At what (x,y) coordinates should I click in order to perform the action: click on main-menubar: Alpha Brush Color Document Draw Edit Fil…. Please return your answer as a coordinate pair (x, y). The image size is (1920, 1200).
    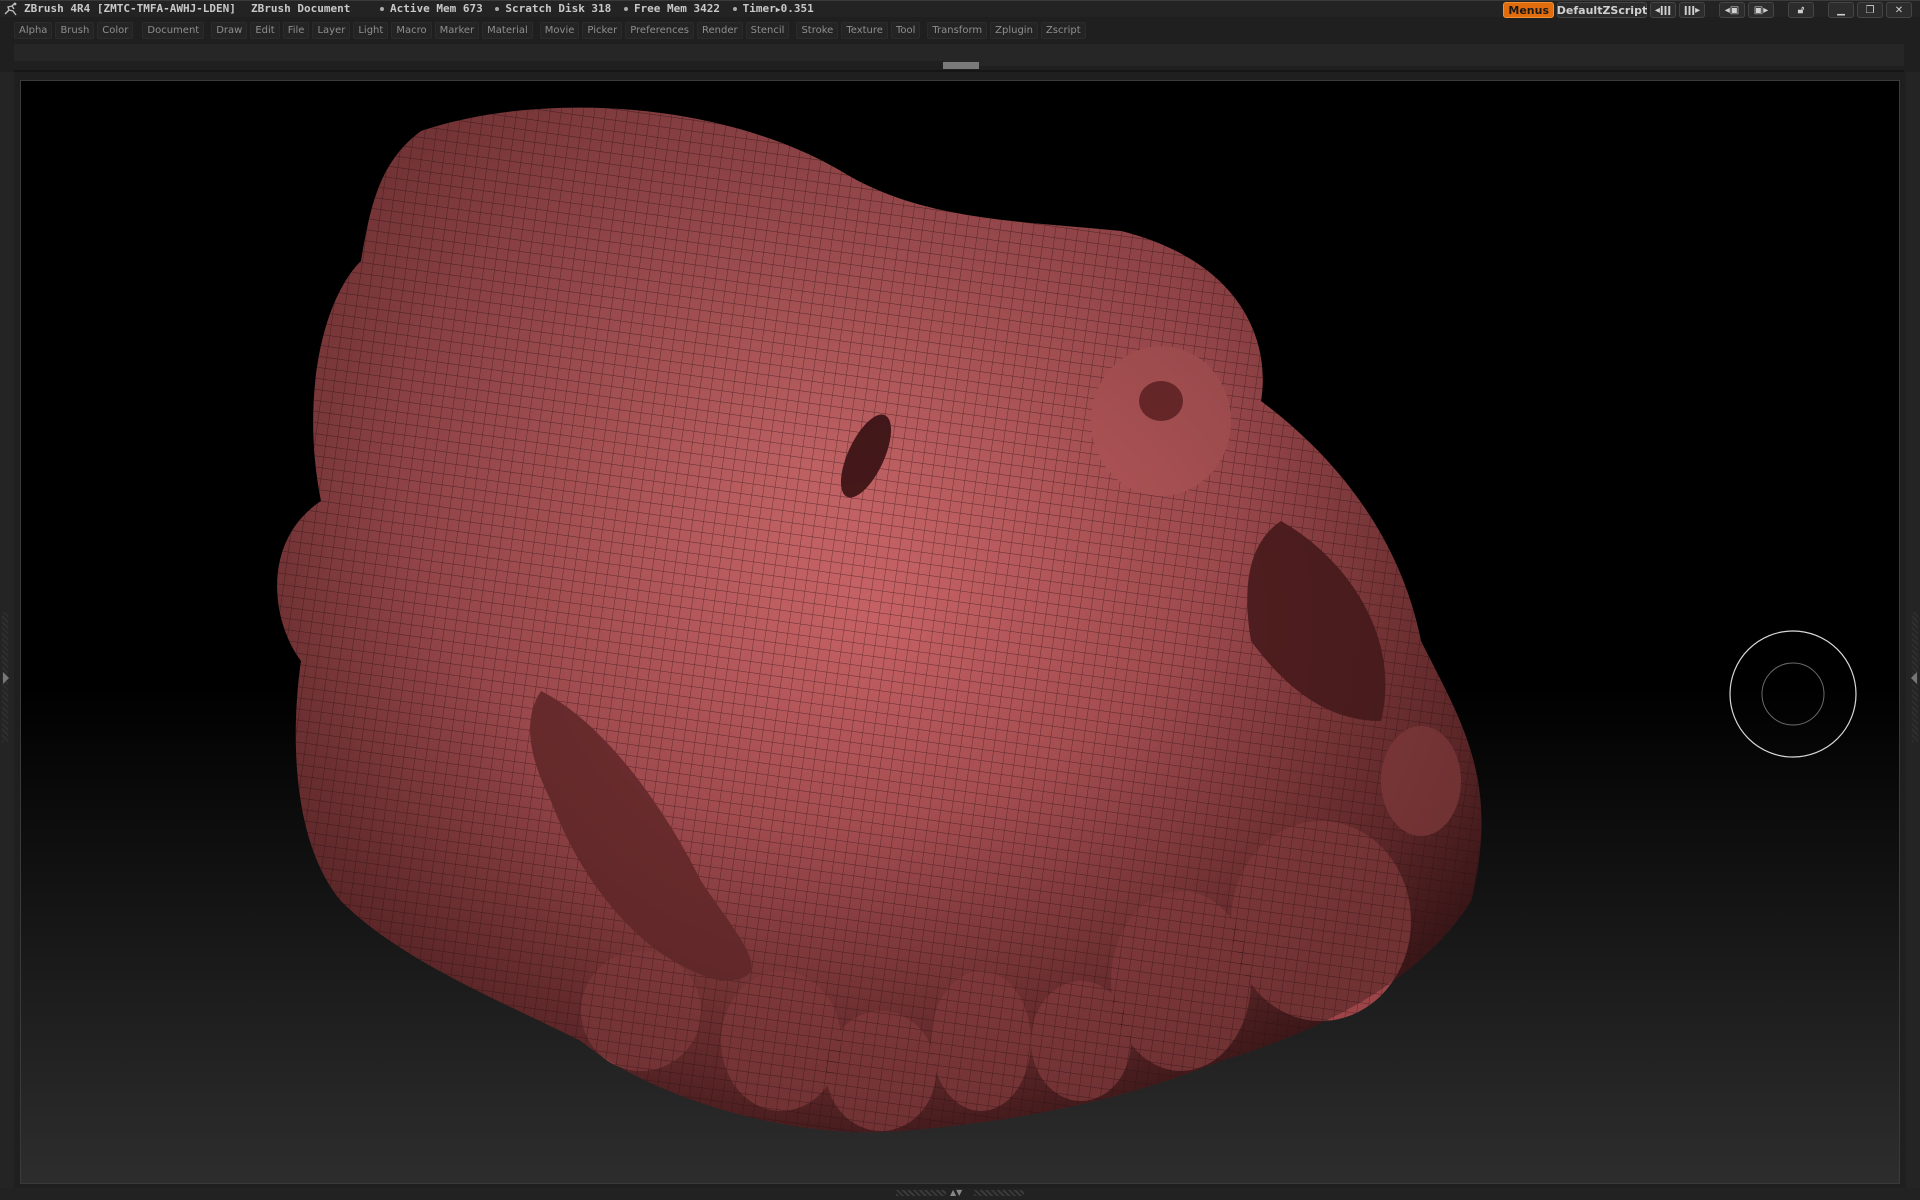
    Looking at the image, I should click on (550, 31).